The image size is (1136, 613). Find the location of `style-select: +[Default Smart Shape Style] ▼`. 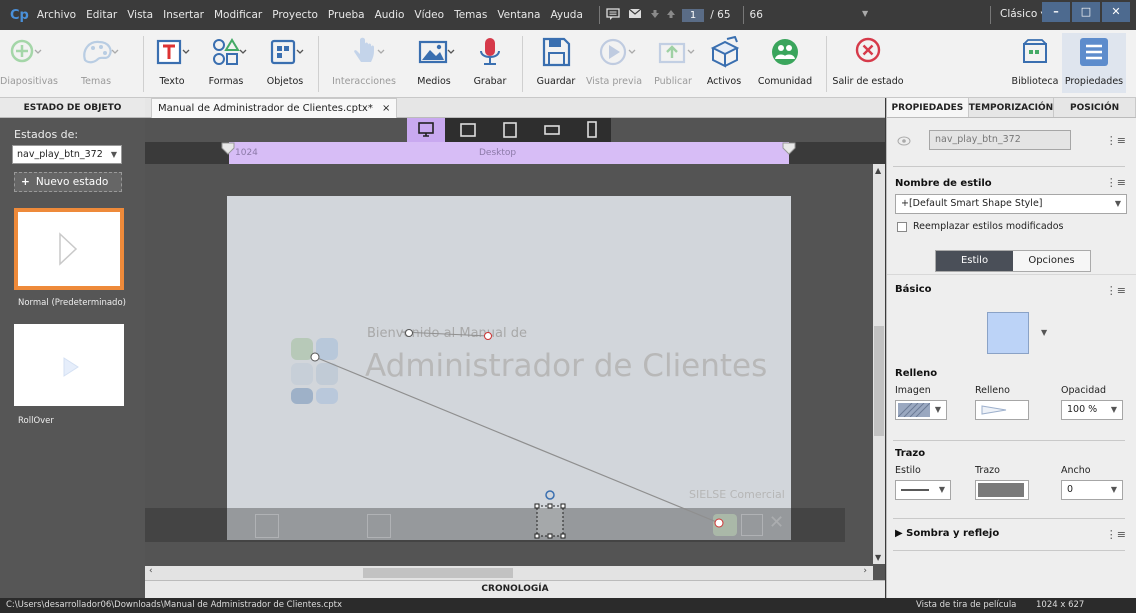

style-select: +[Default Smart Shape Style] ▼ is located at coordinates (1011, 204).